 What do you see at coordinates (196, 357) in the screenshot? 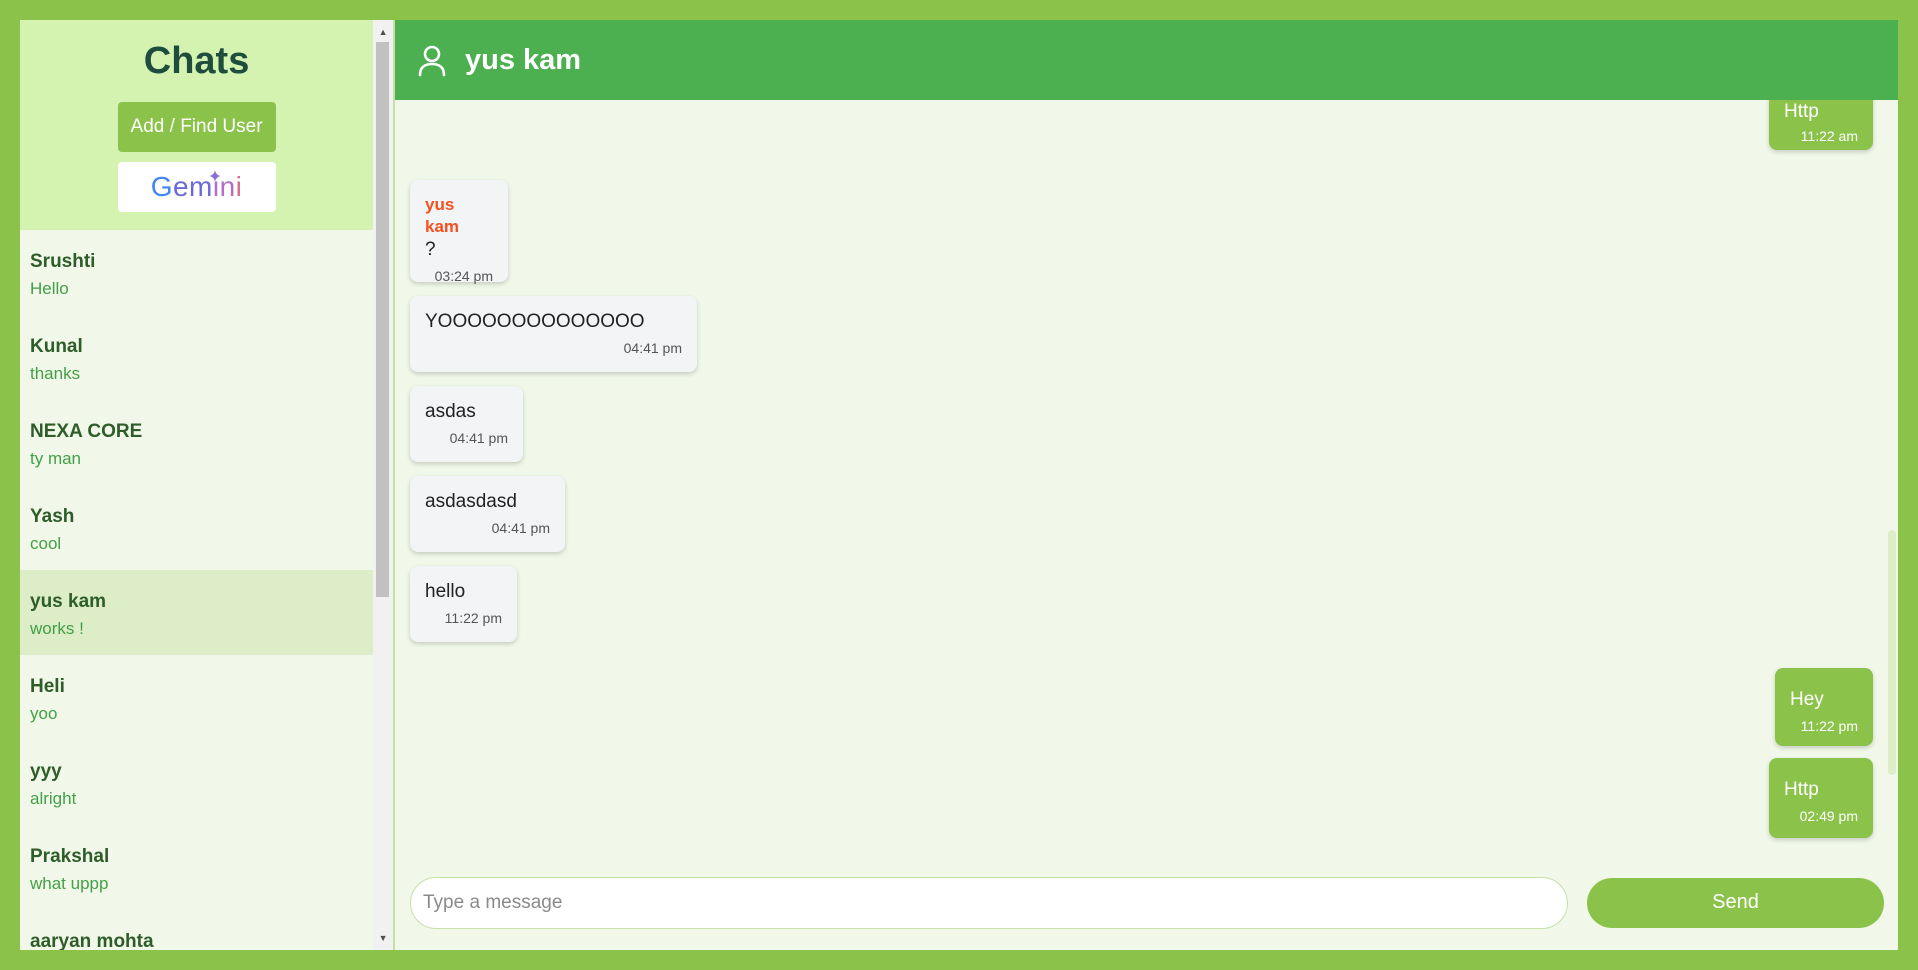
I see `chat-list-item: Kunal thanks` at bounding box center [196, 357].